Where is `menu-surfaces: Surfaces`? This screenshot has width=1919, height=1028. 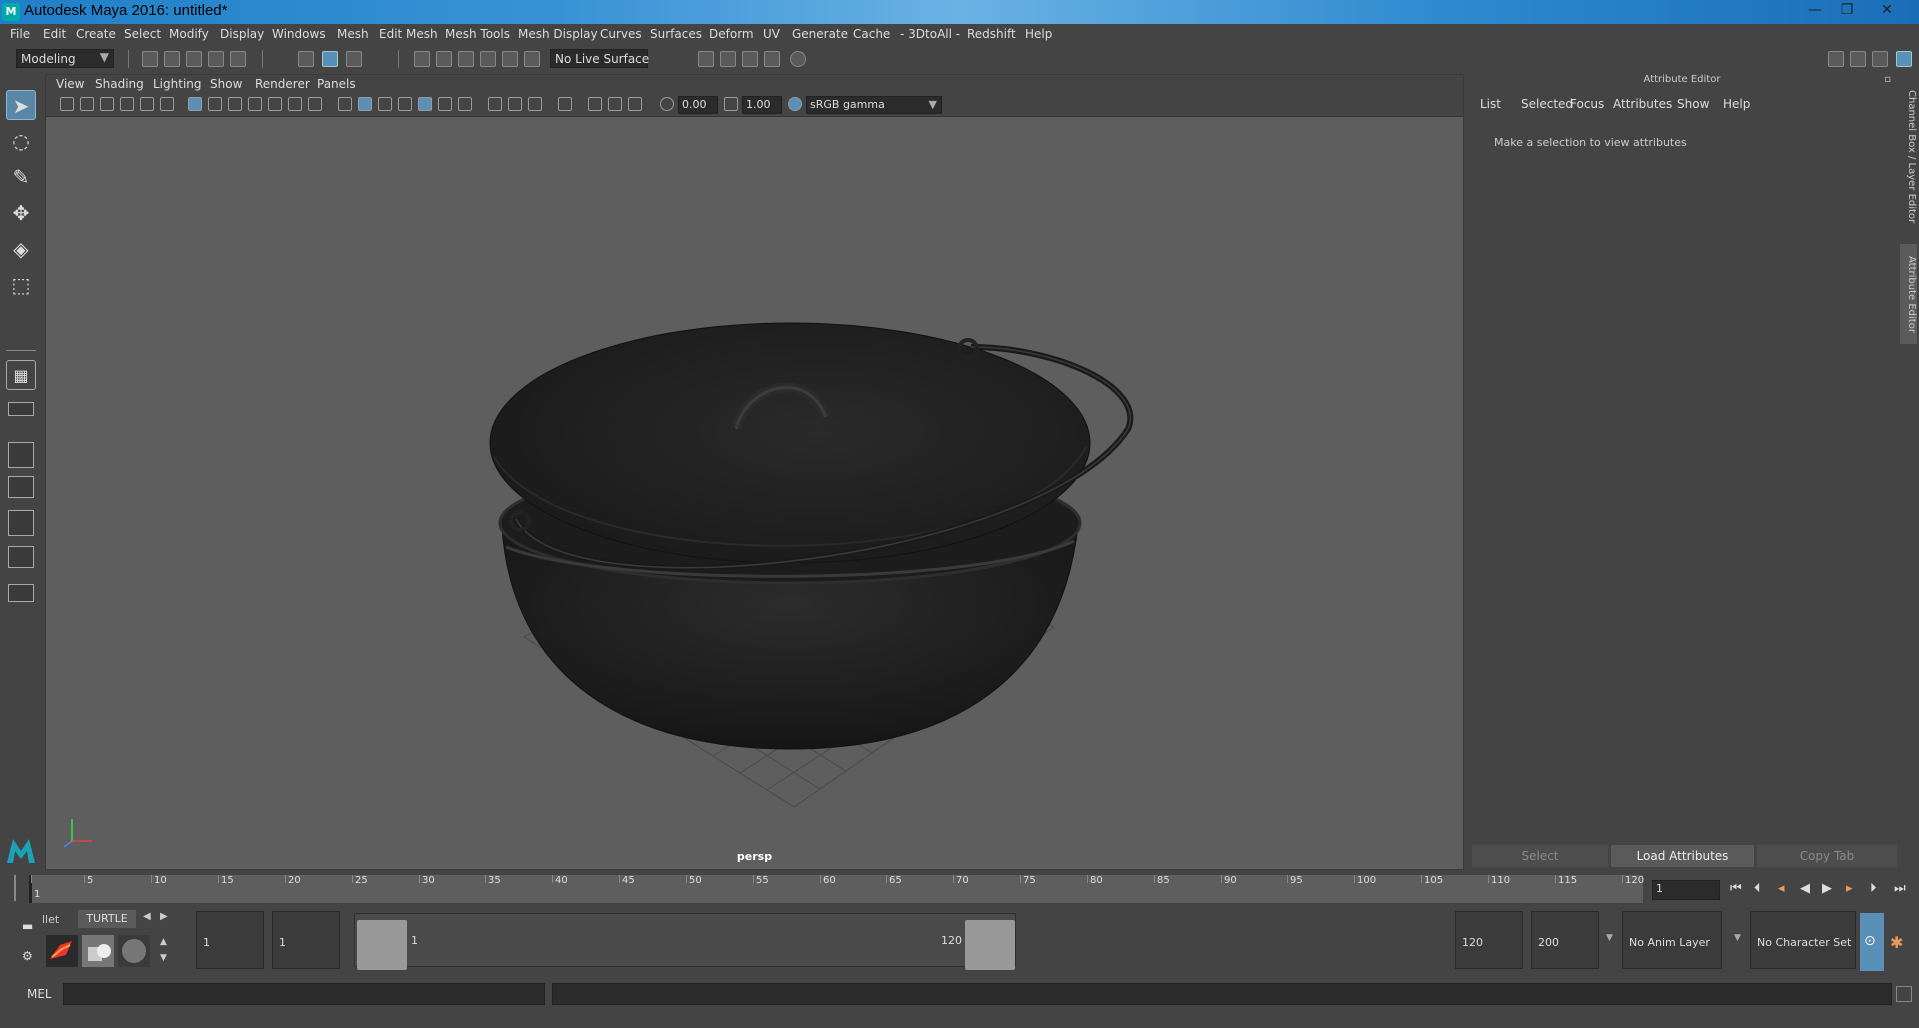
menu-surfaces: Surfaces is located at coordinates (676, 34).